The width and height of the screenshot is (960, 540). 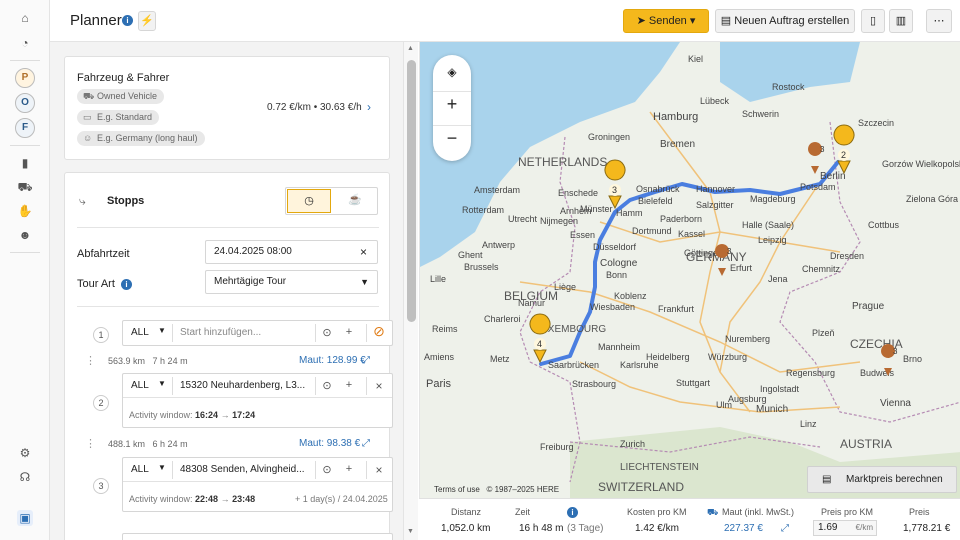 I want to click on home-icon: ⌂, so click(x=25, y=18).